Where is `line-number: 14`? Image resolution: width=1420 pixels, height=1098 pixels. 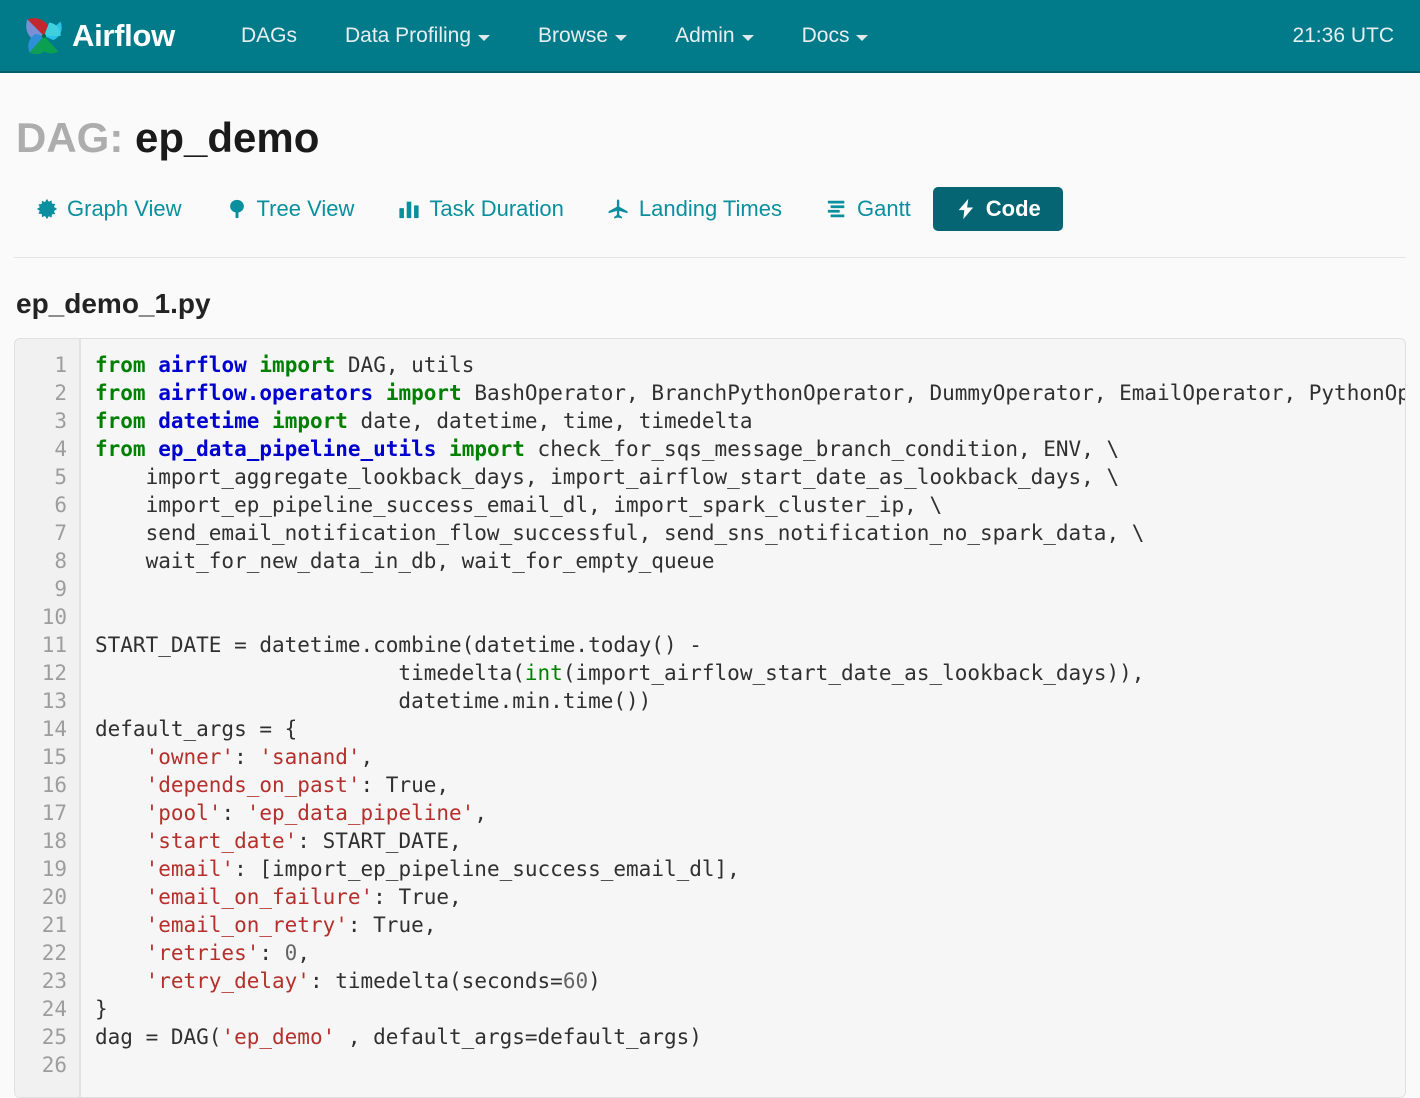 line-number: 14 is located at coordinates (54, 729).